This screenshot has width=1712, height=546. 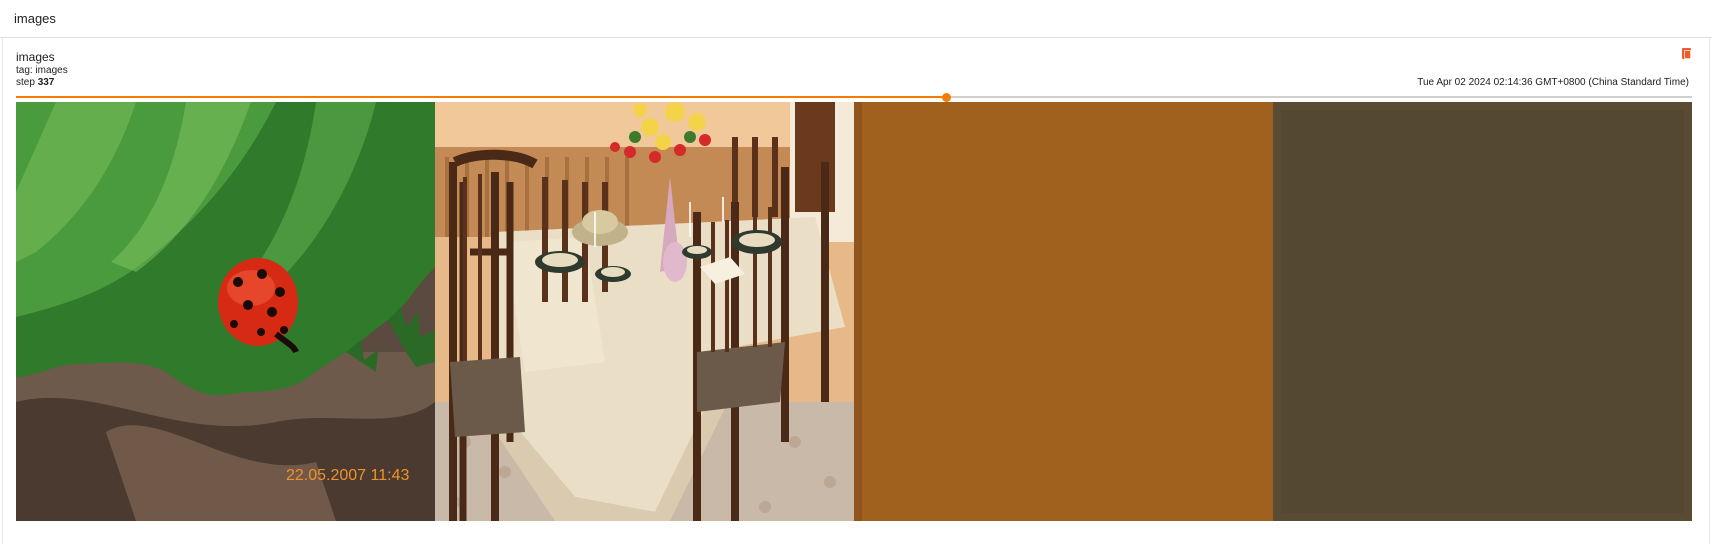 I want to click on orange-image-edge, so click(x=858, y=311).